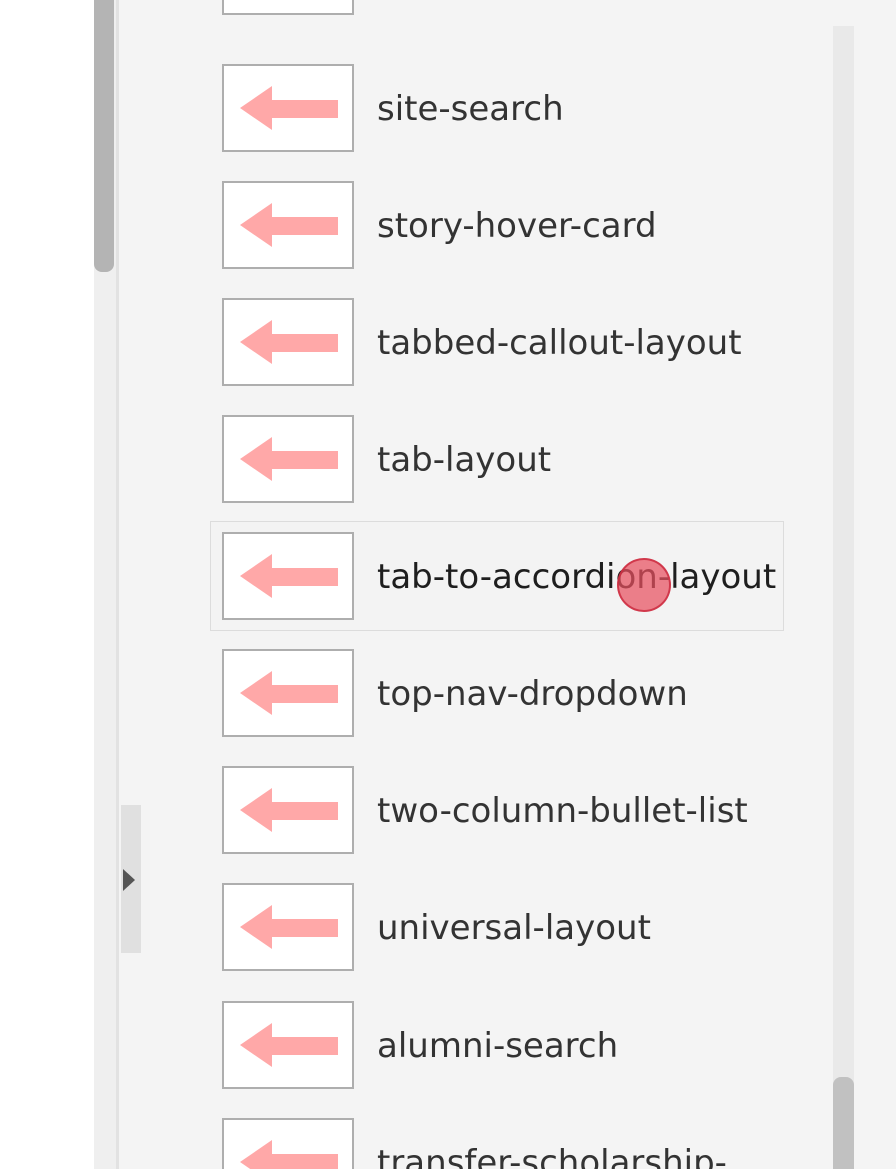 The image size is (896, 1169). I want to click on list-item: site-search, so click(497, 108).